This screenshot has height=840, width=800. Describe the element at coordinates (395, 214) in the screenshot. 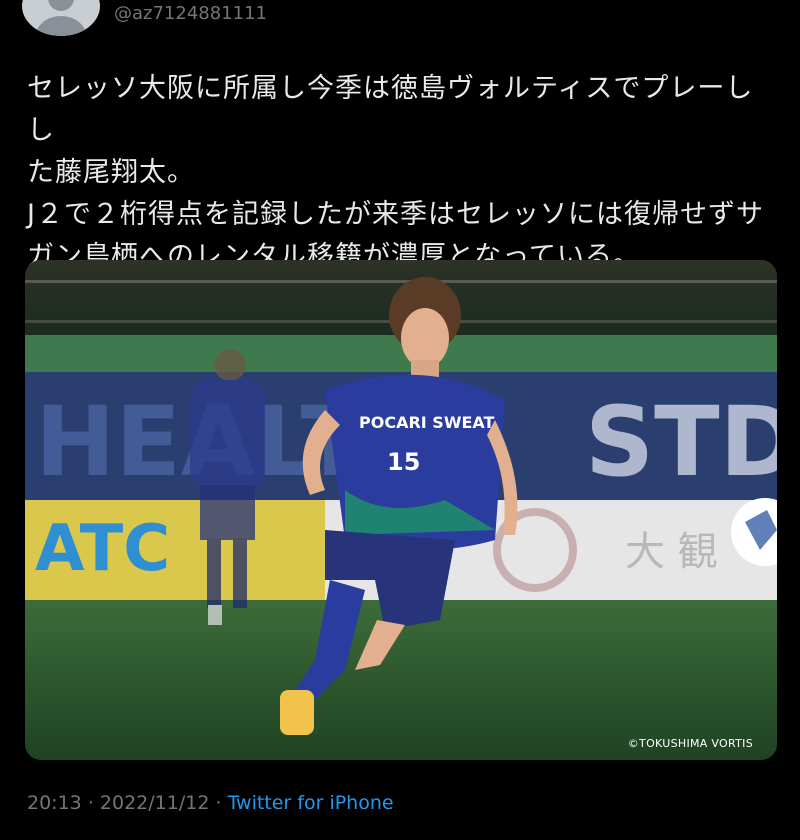

I see `tweet-text-line: J２で２桁得点を記録したが来季はセレッソには復帰せずサ` at that location.